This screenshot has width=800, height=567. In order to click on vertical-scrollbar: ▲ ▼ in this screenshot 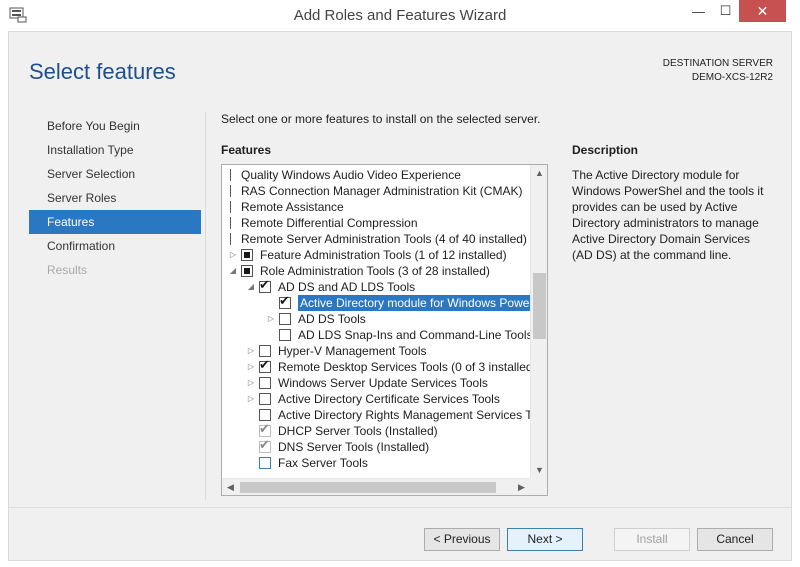, I will do `click(538, 322)`.